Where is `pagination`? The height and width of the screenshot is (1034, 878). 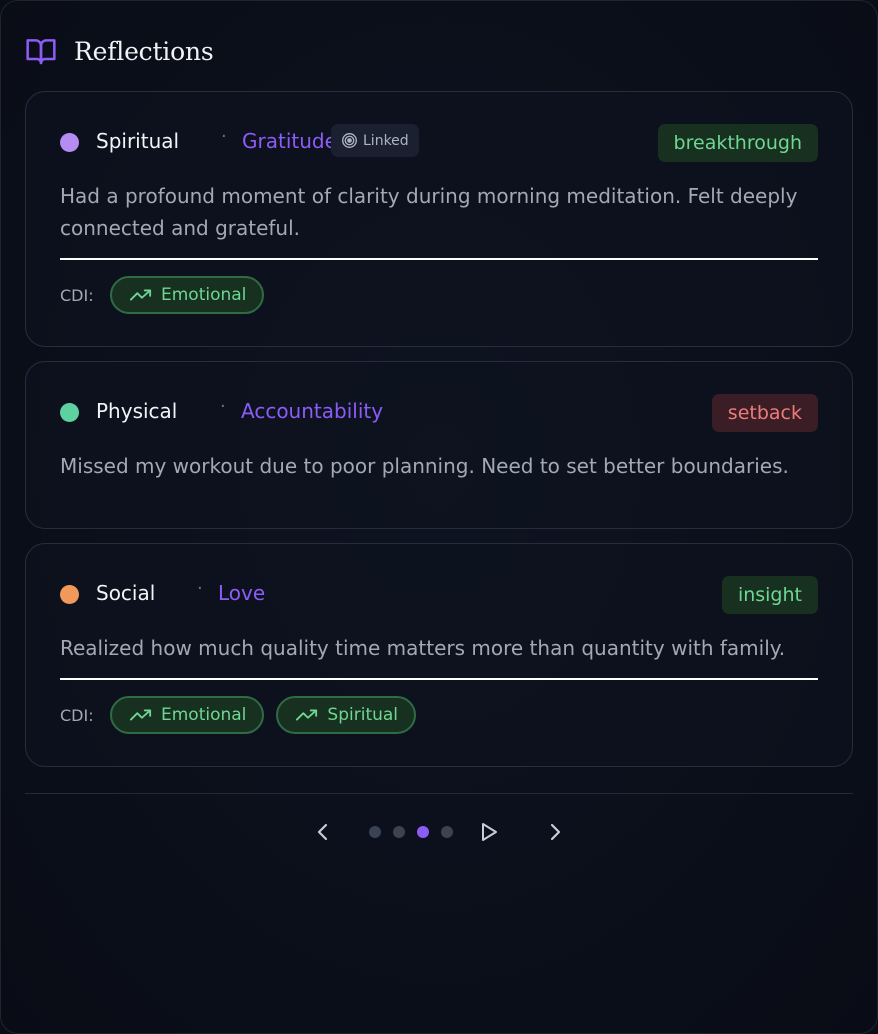
pagination is located at coordinates (439, 832).